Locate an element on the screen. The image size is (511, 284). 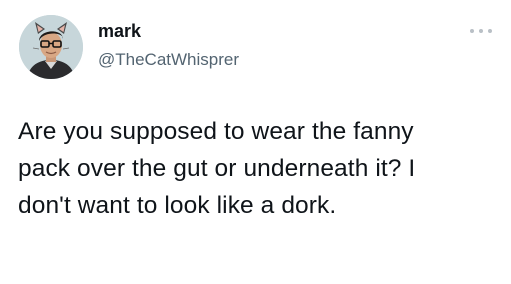
tweet-text-line: pack over the gut or underneath it? I is located at coordinates (217, 168).